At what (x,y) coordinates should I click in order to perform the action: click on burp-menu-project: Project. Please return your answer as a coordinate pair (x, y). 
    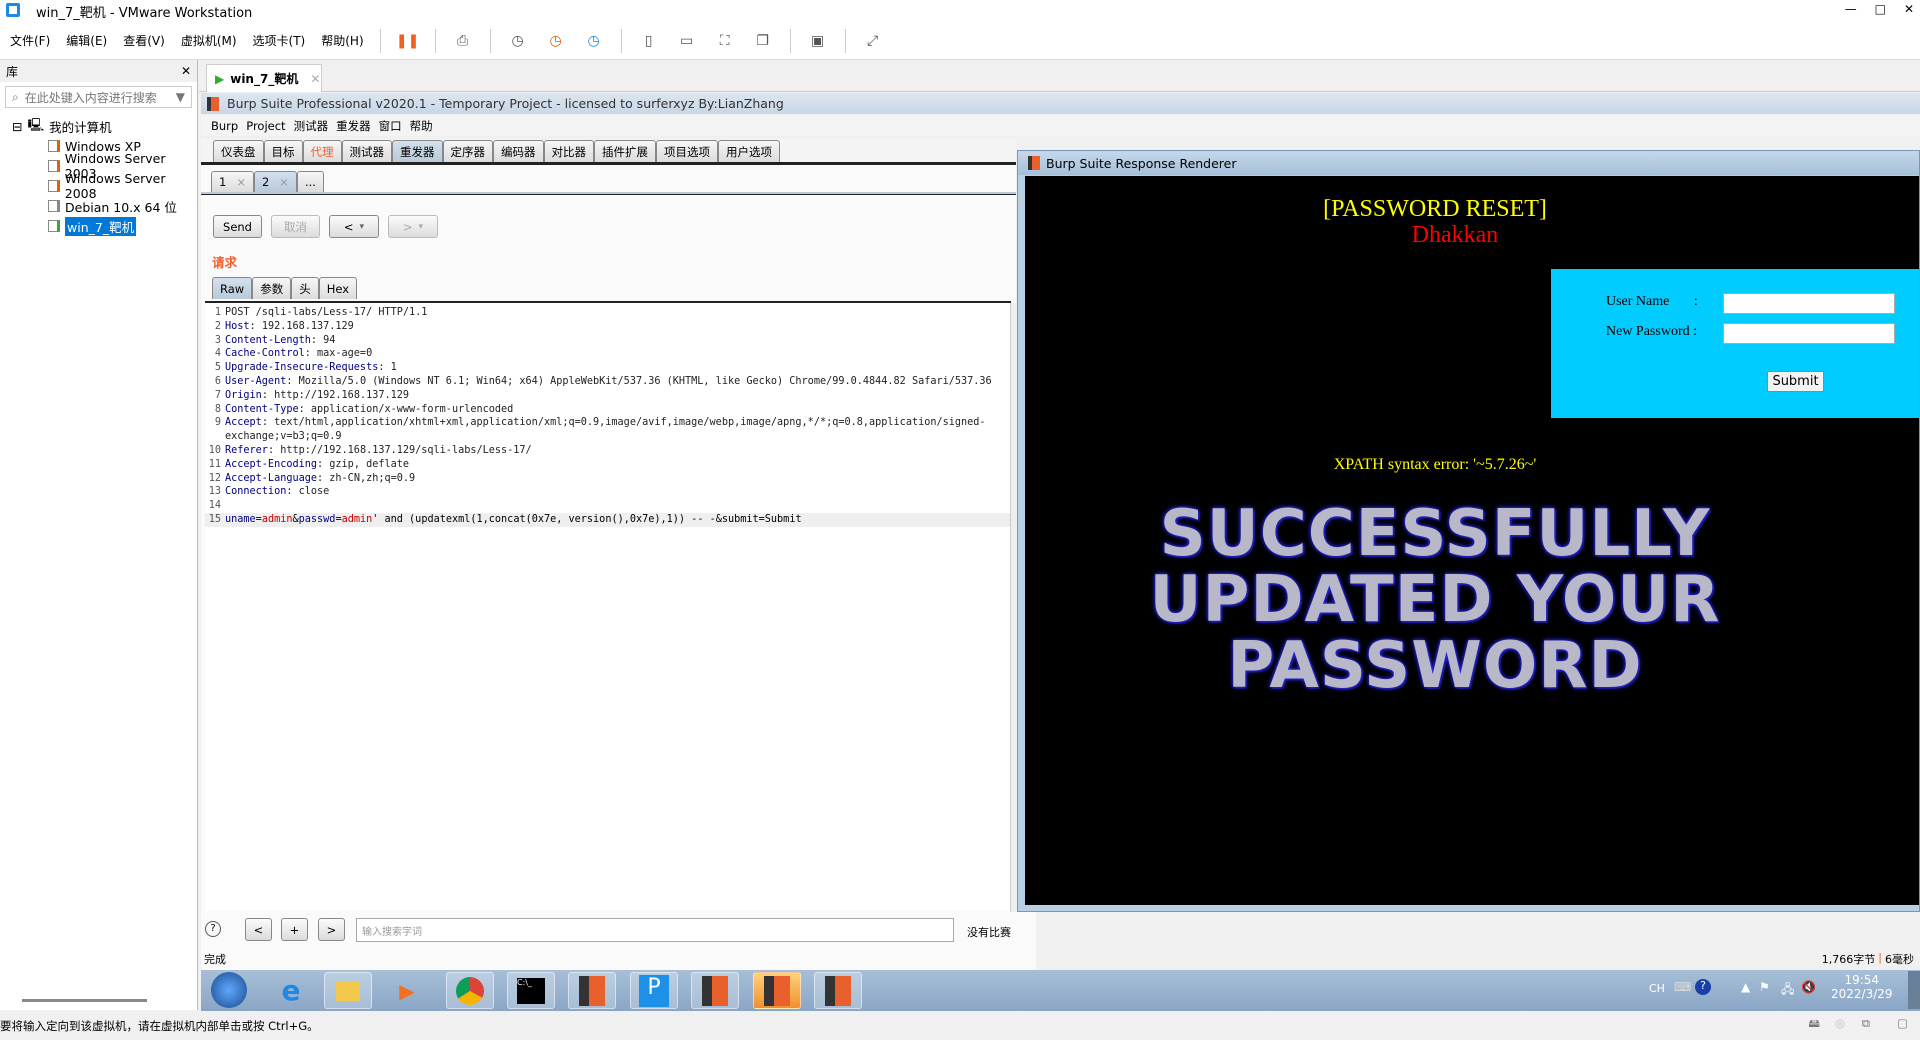
    Looking at the image, I should click on (265, 126).